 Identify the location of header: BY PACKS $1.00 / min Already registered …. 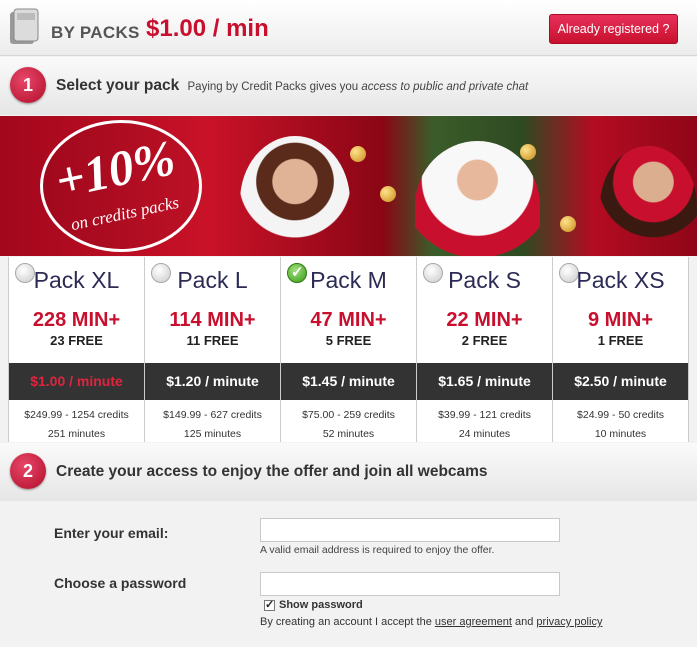
(348, 28).